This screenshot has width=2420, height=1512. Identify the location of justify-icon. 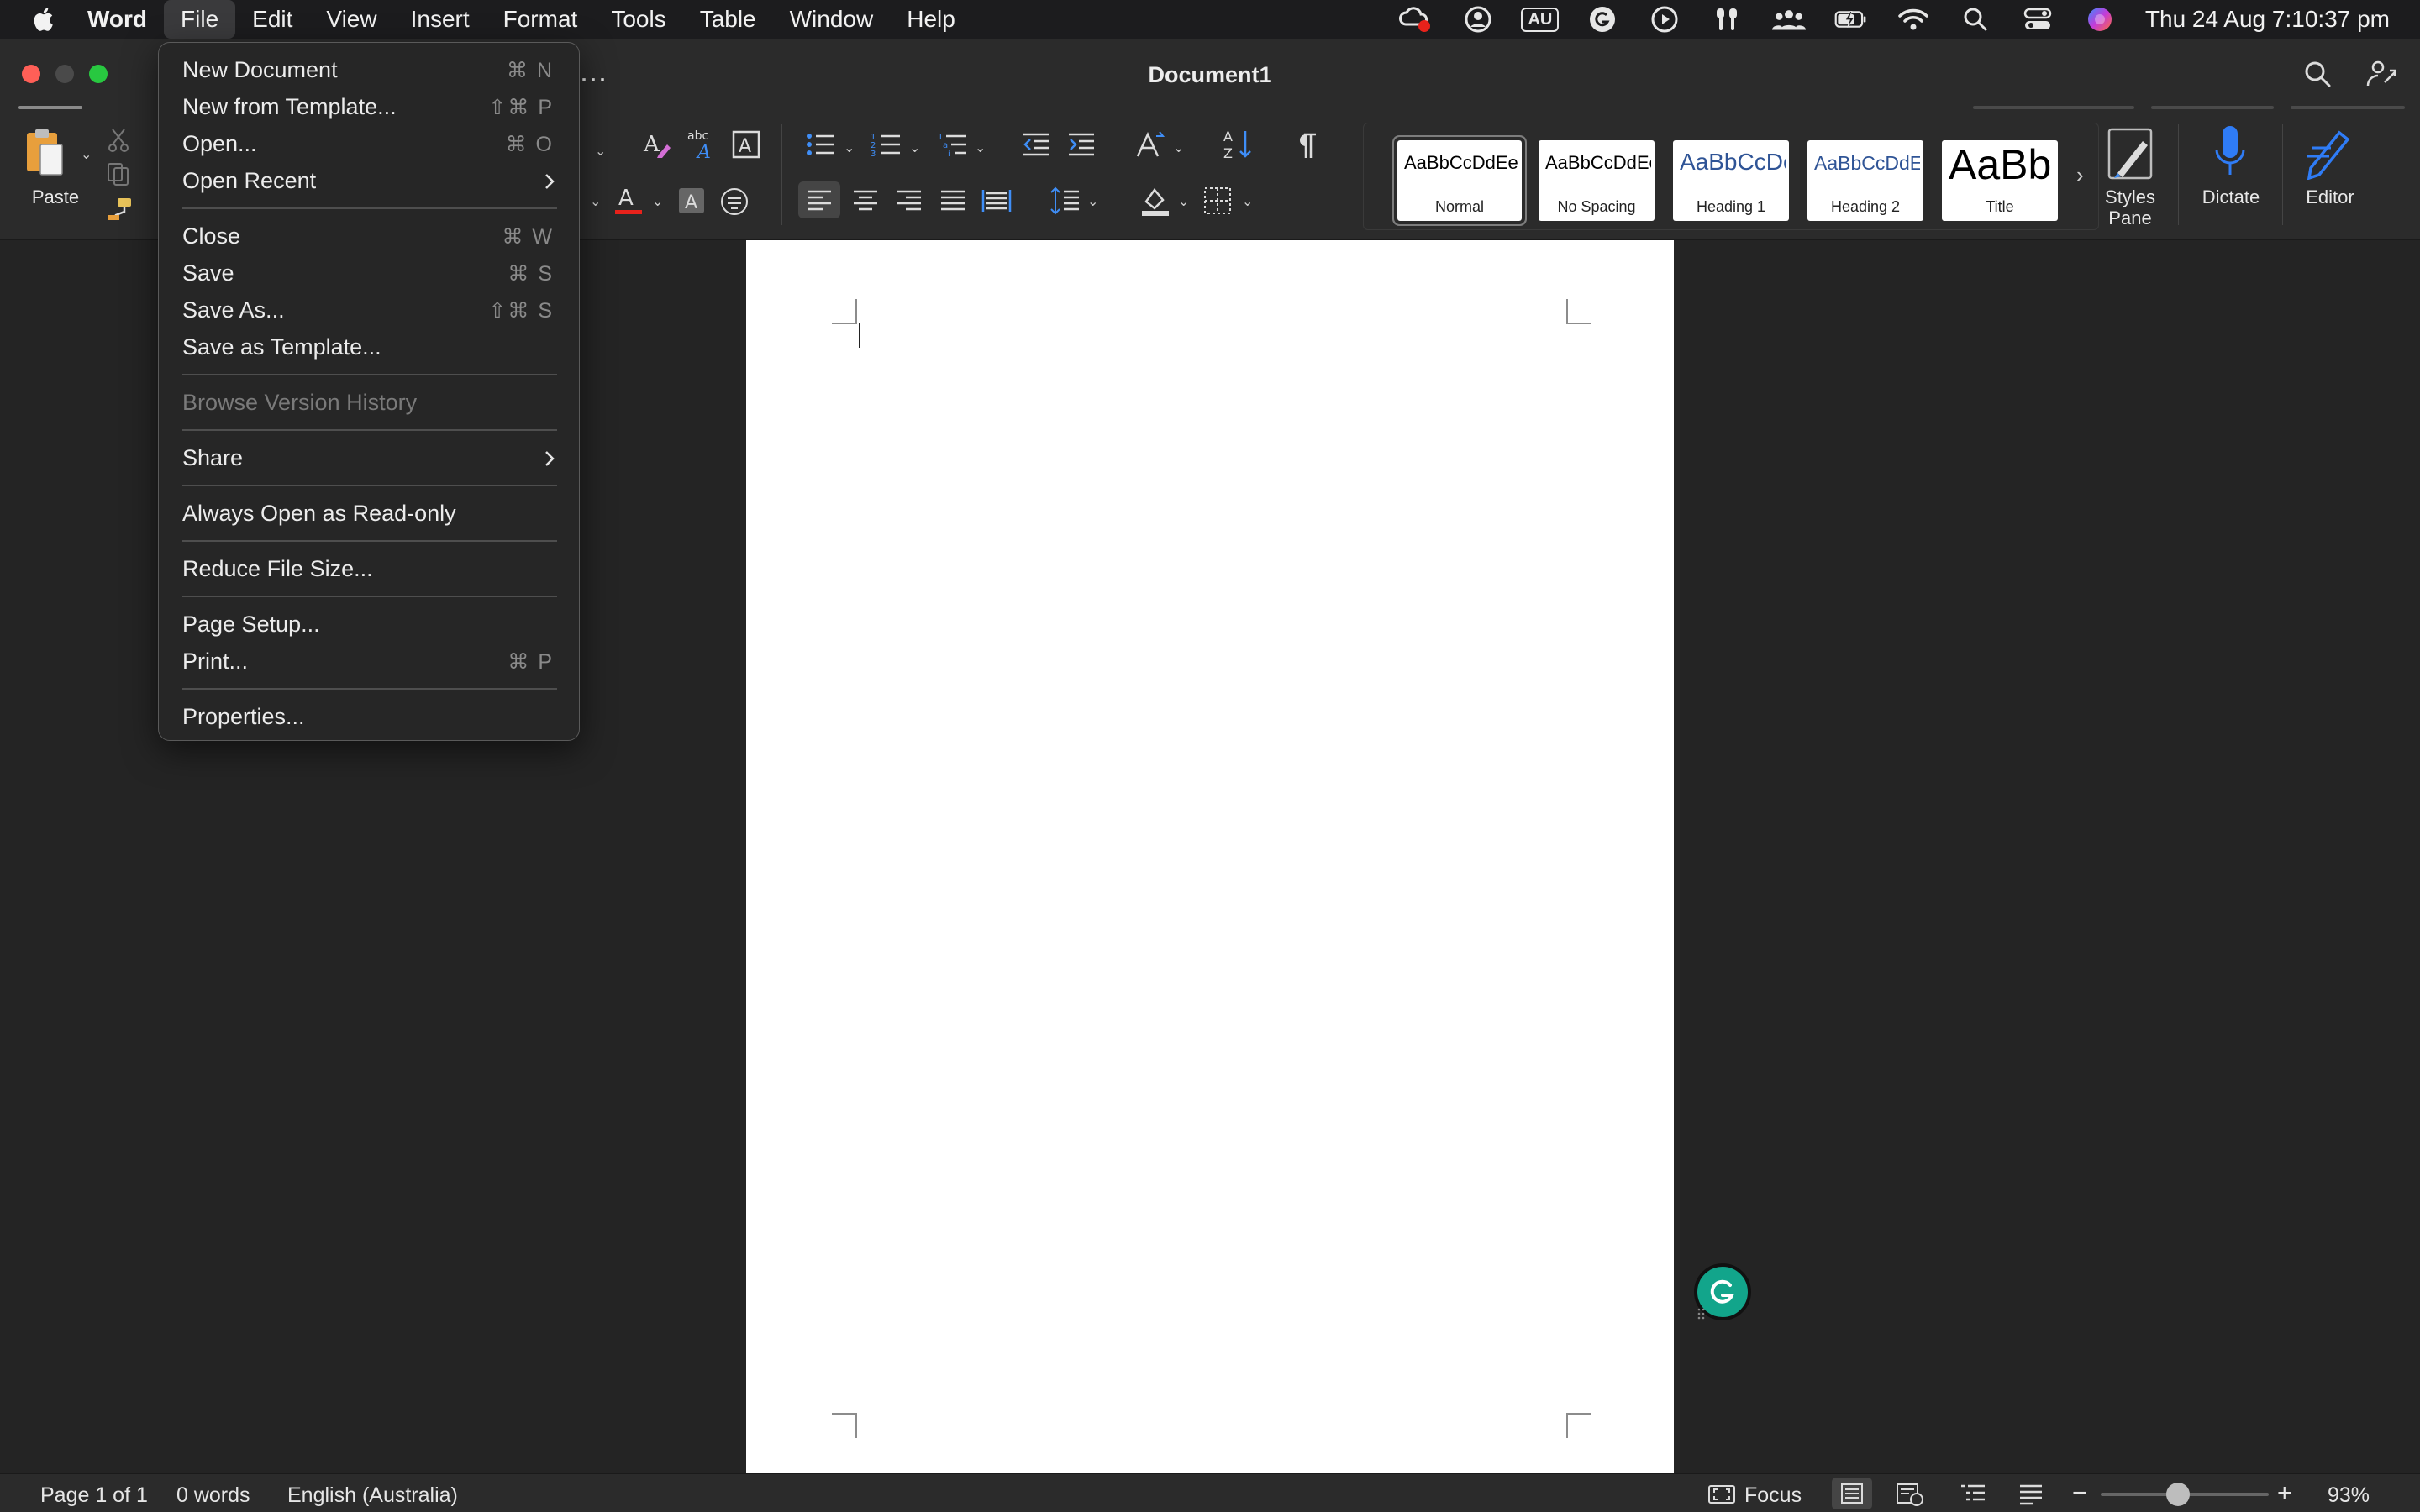
(953, 201).